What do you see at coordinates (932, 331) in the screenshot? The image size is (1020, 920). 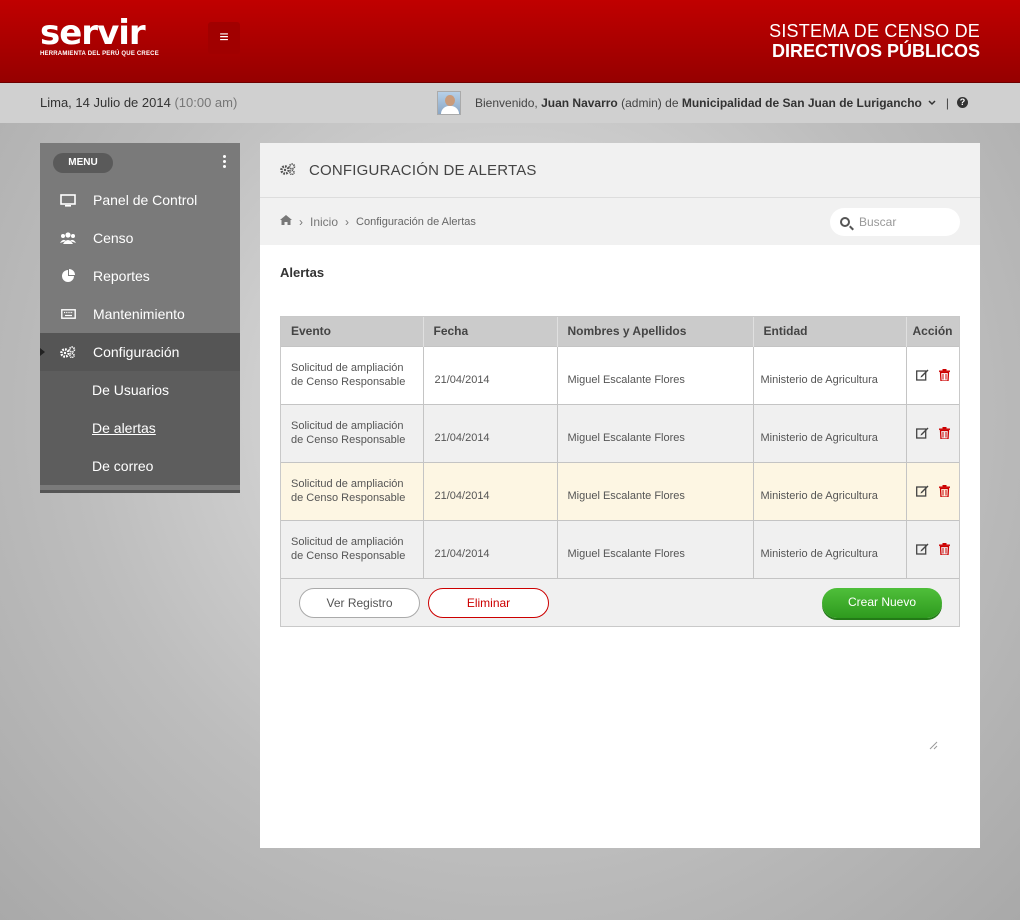 I see `column-header: Acción` at bounding box center [932, 331].